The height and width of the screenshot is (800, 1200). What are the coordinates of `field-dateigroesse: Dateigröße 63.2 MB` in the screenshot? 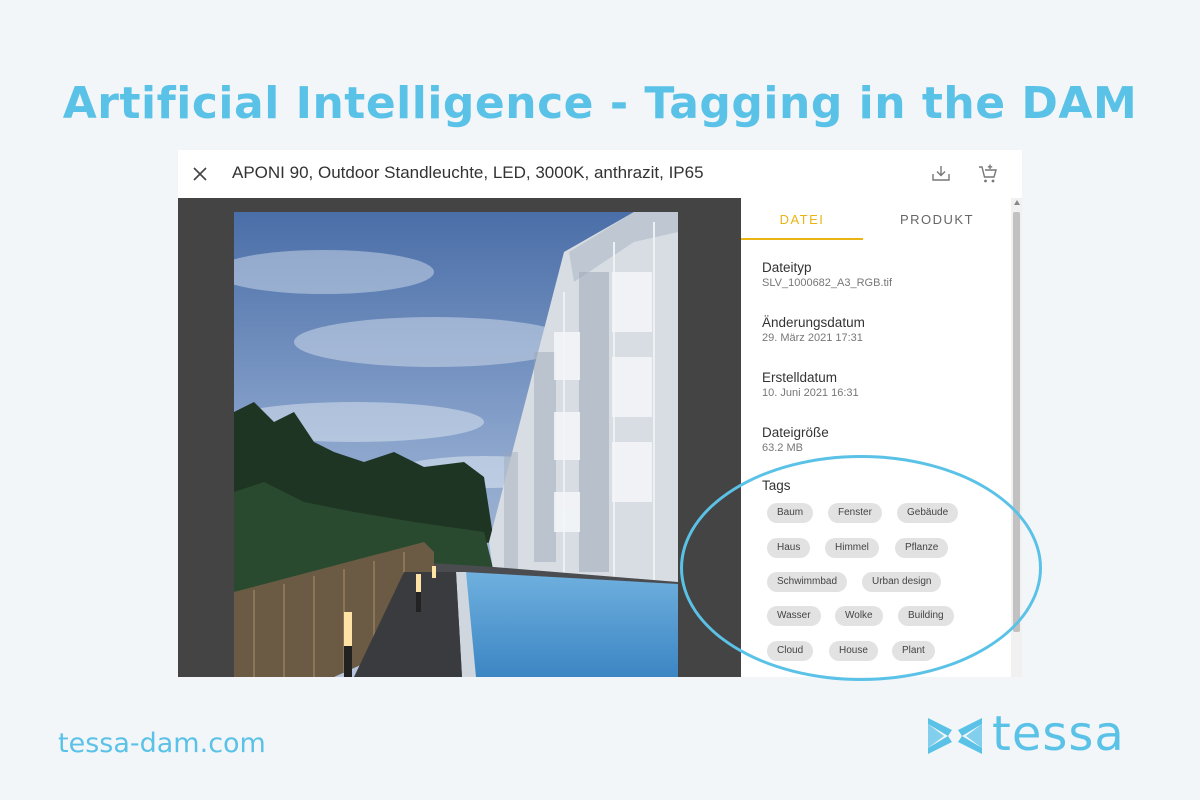 It's located at (795, 439).